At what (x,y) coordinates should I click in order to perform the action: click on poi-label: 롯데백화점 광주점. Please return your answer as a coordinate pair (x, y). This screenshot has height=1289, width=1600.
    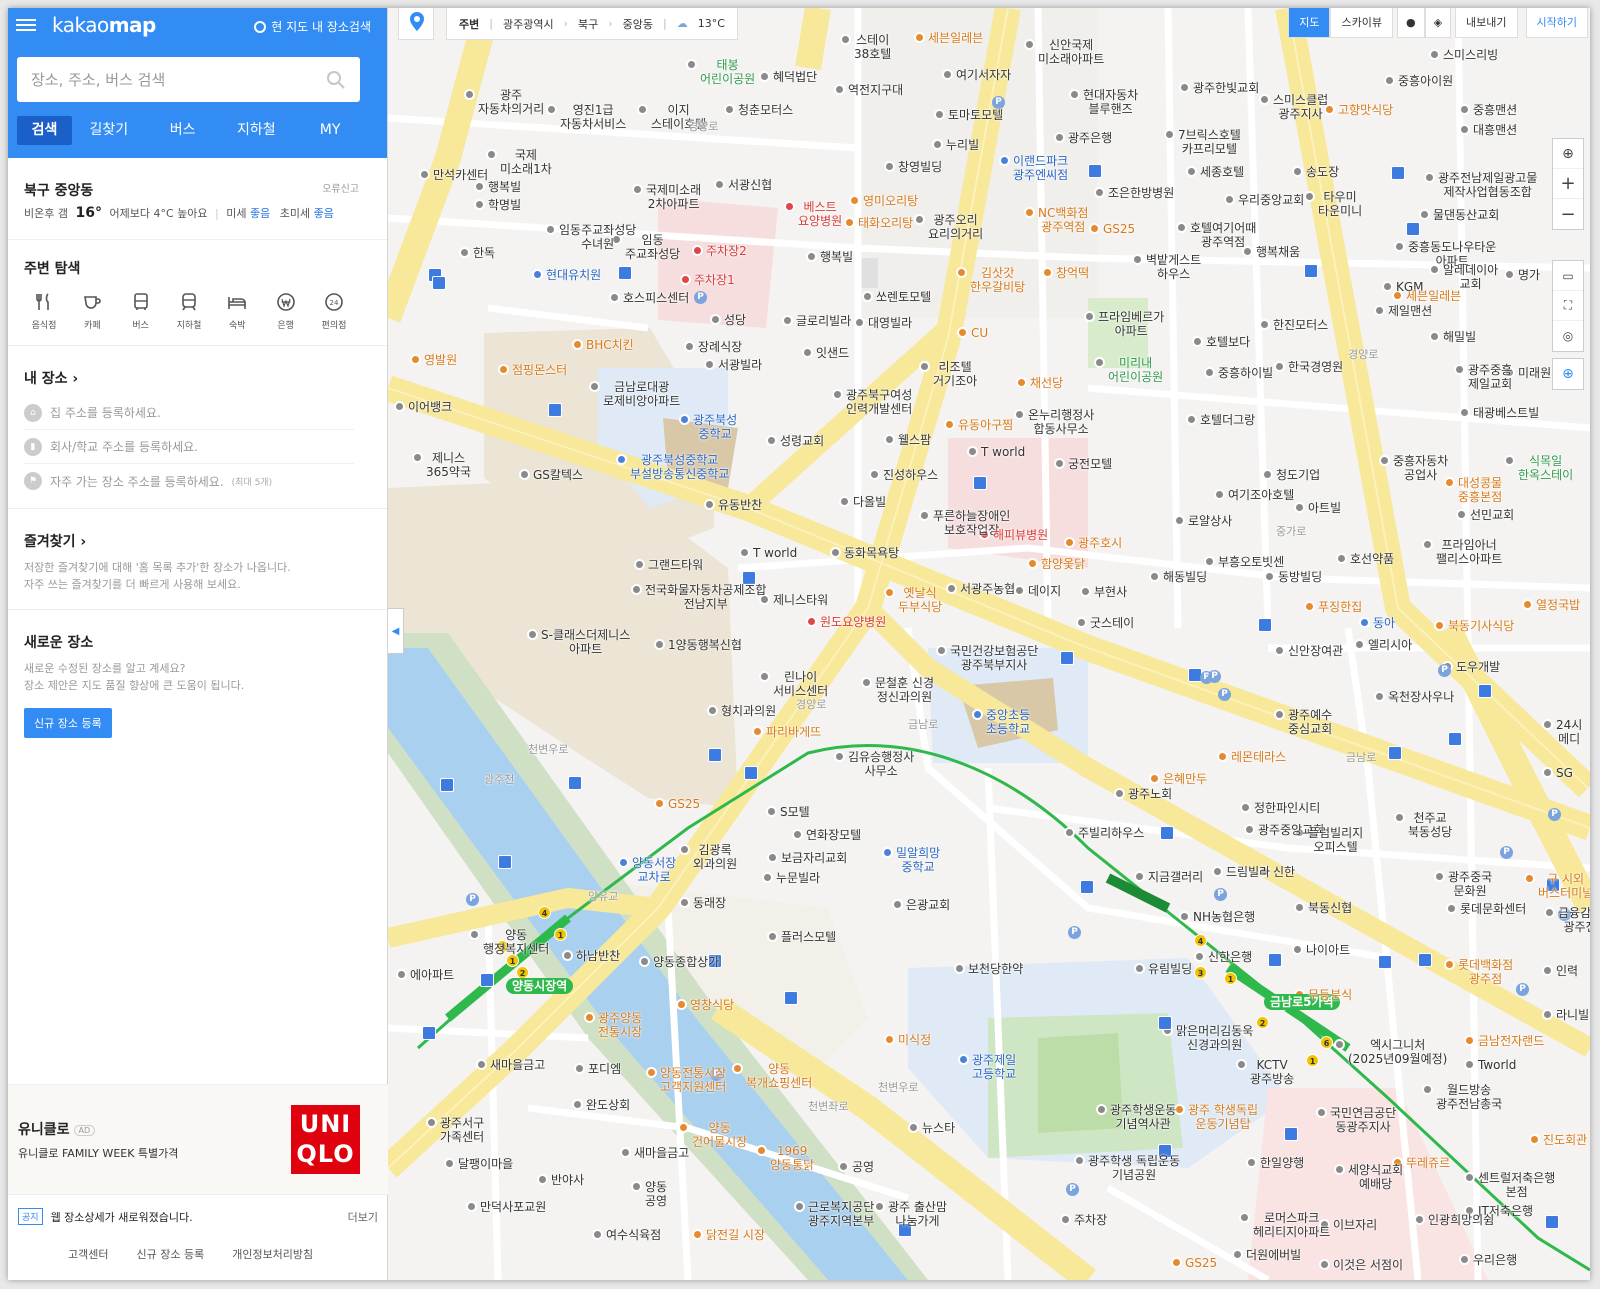
    Looking at the image, I should click on (1485, 972).